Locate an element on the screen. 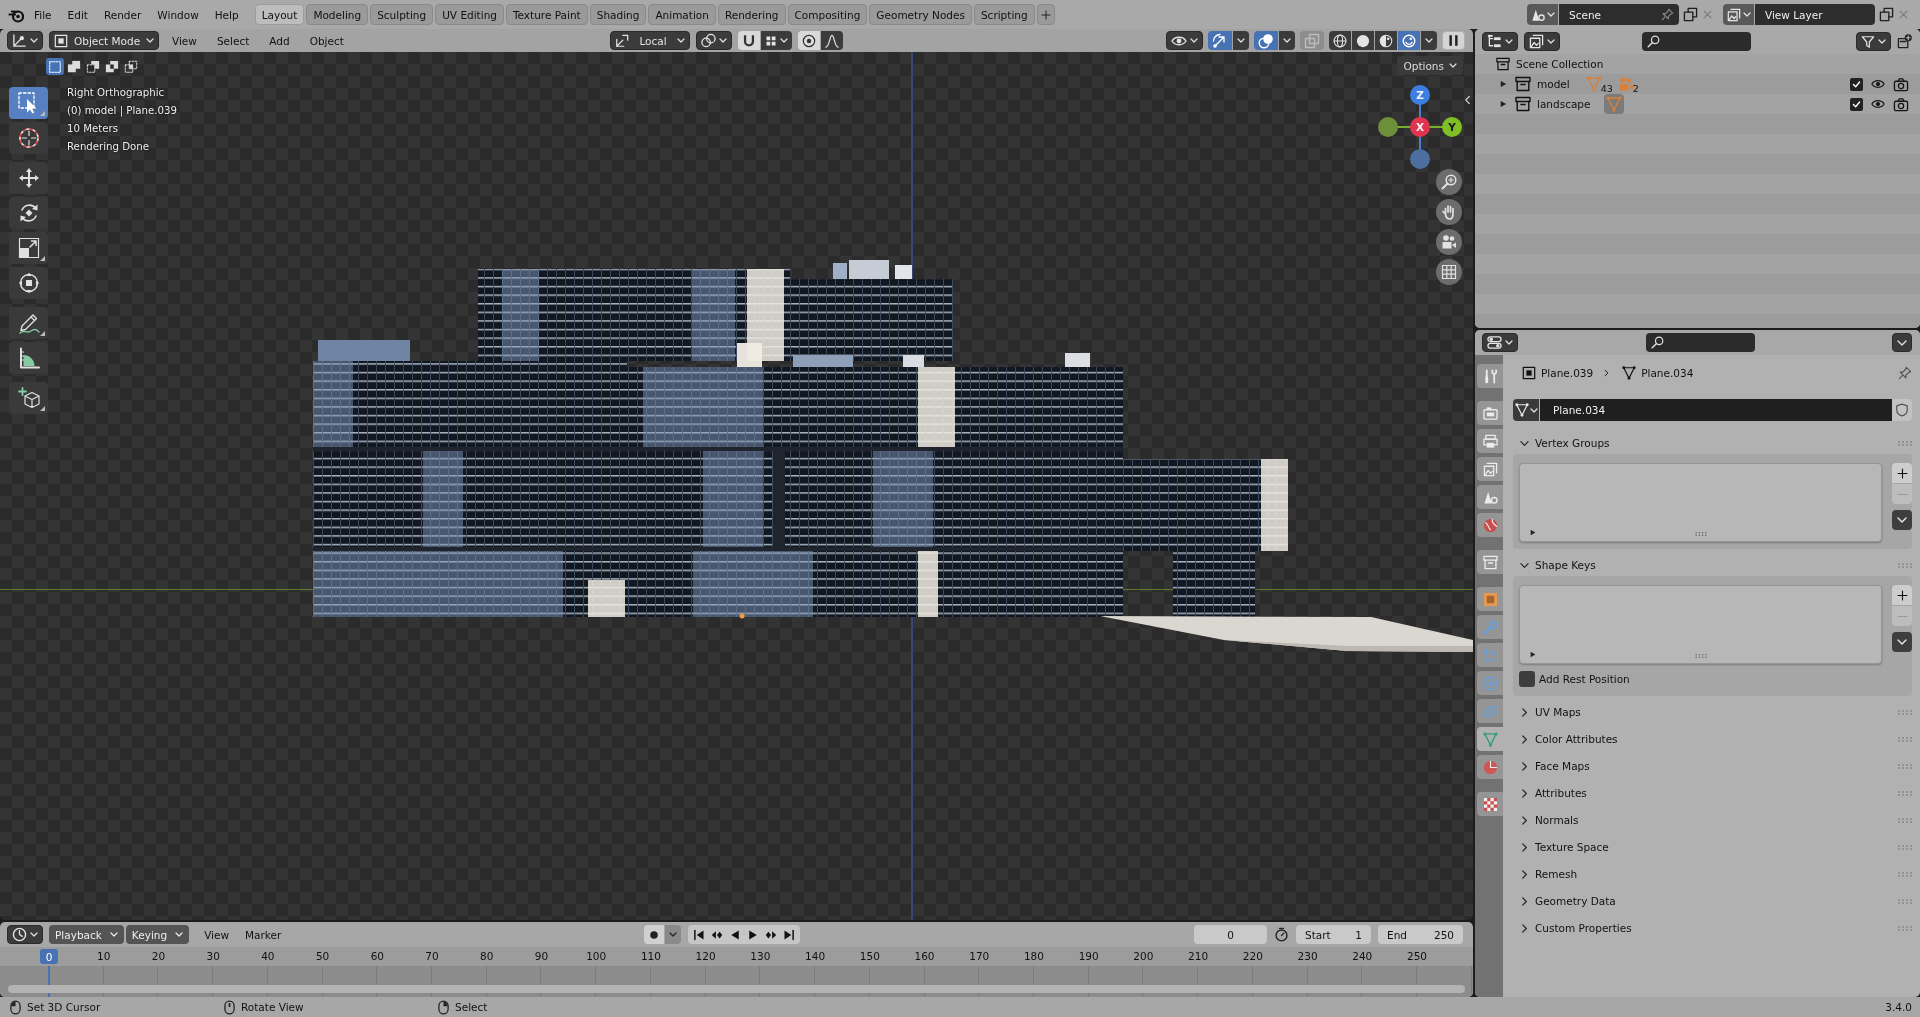 Image resolution: width=1920 pixels, height=1017 pixels. outliner-item-label: model is located at coordinates (1553, 84).